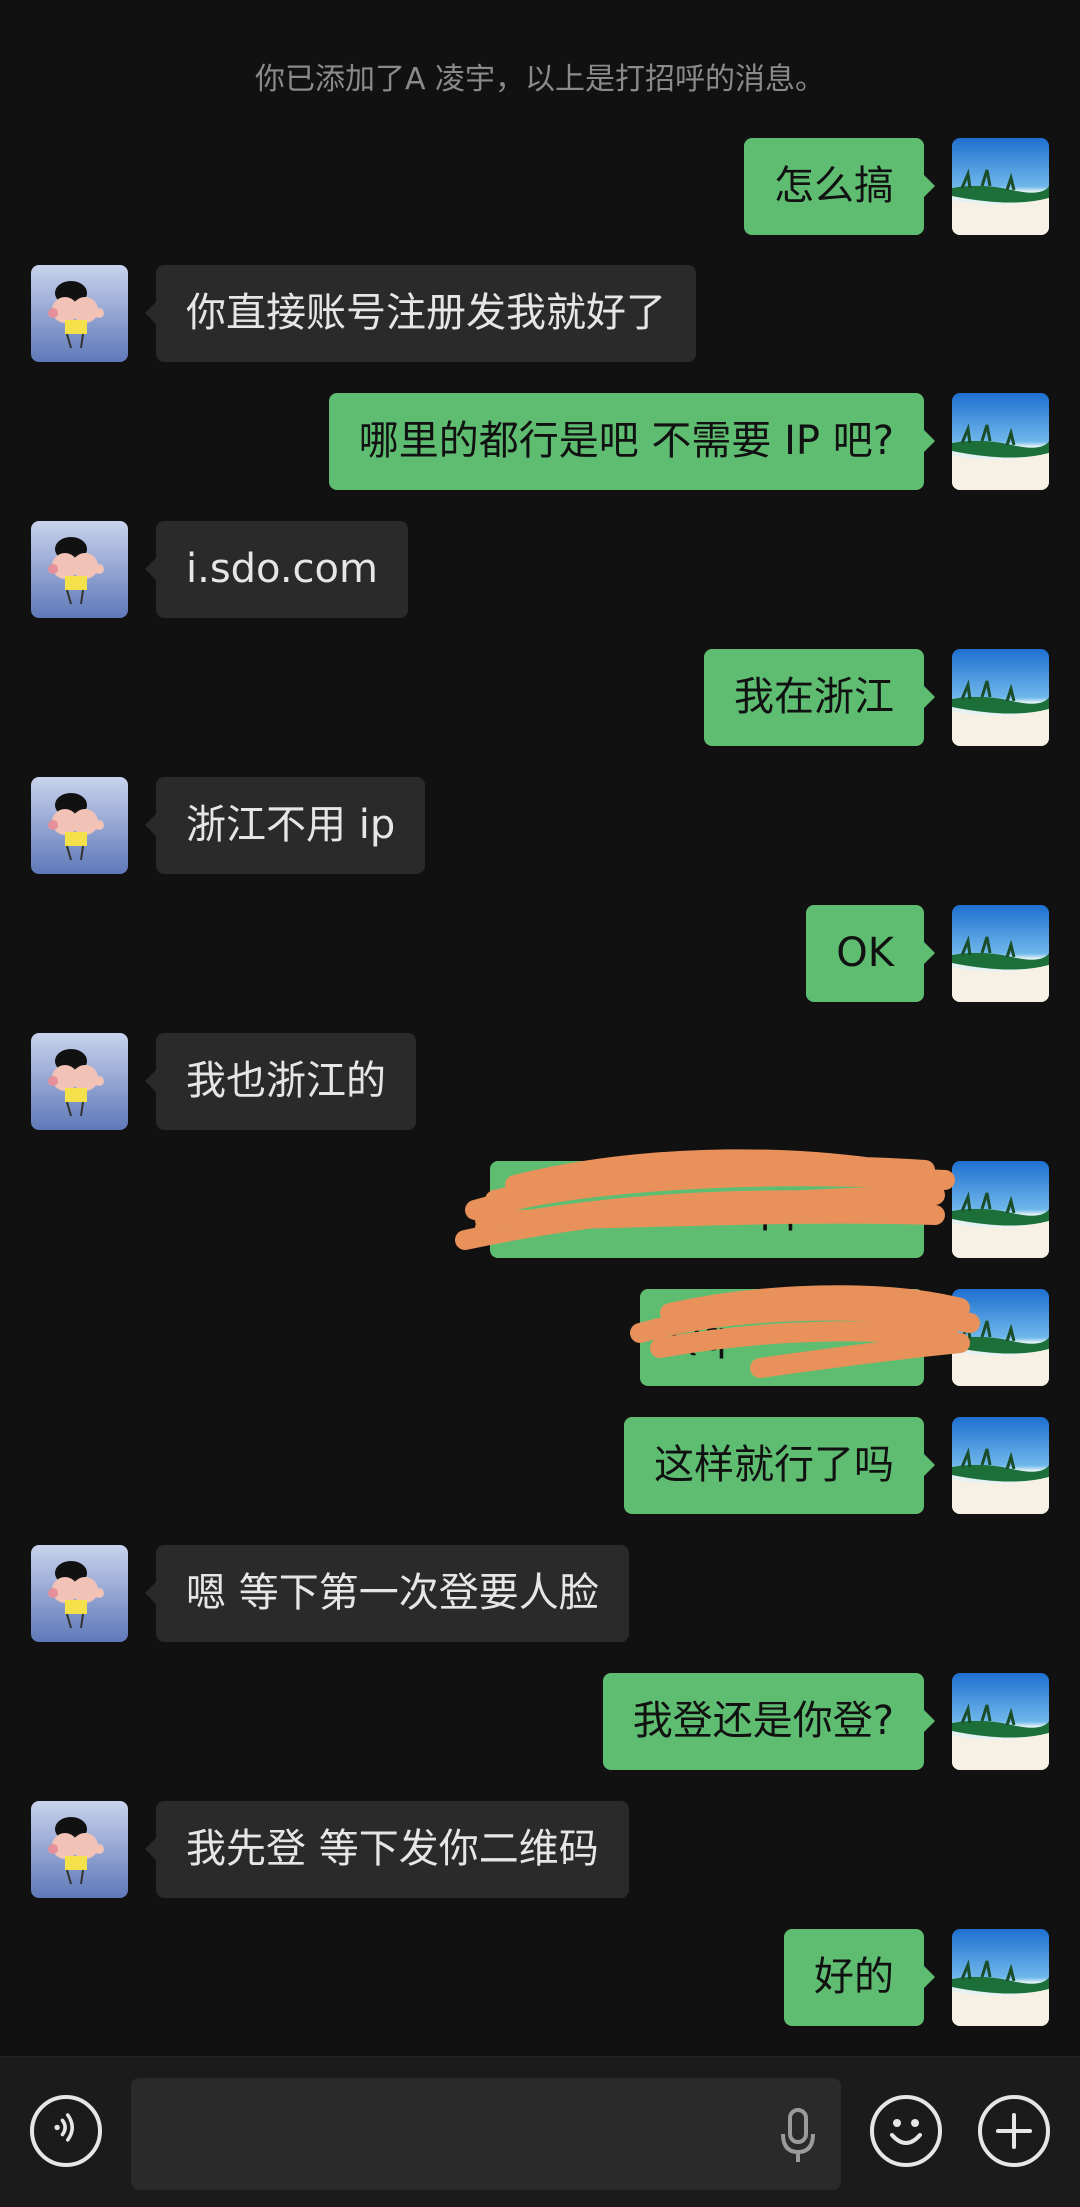  I want to click on message-bubble-outgoing: 哪里的都行是吧 不需要 IP 吧?, so click(632, 441).